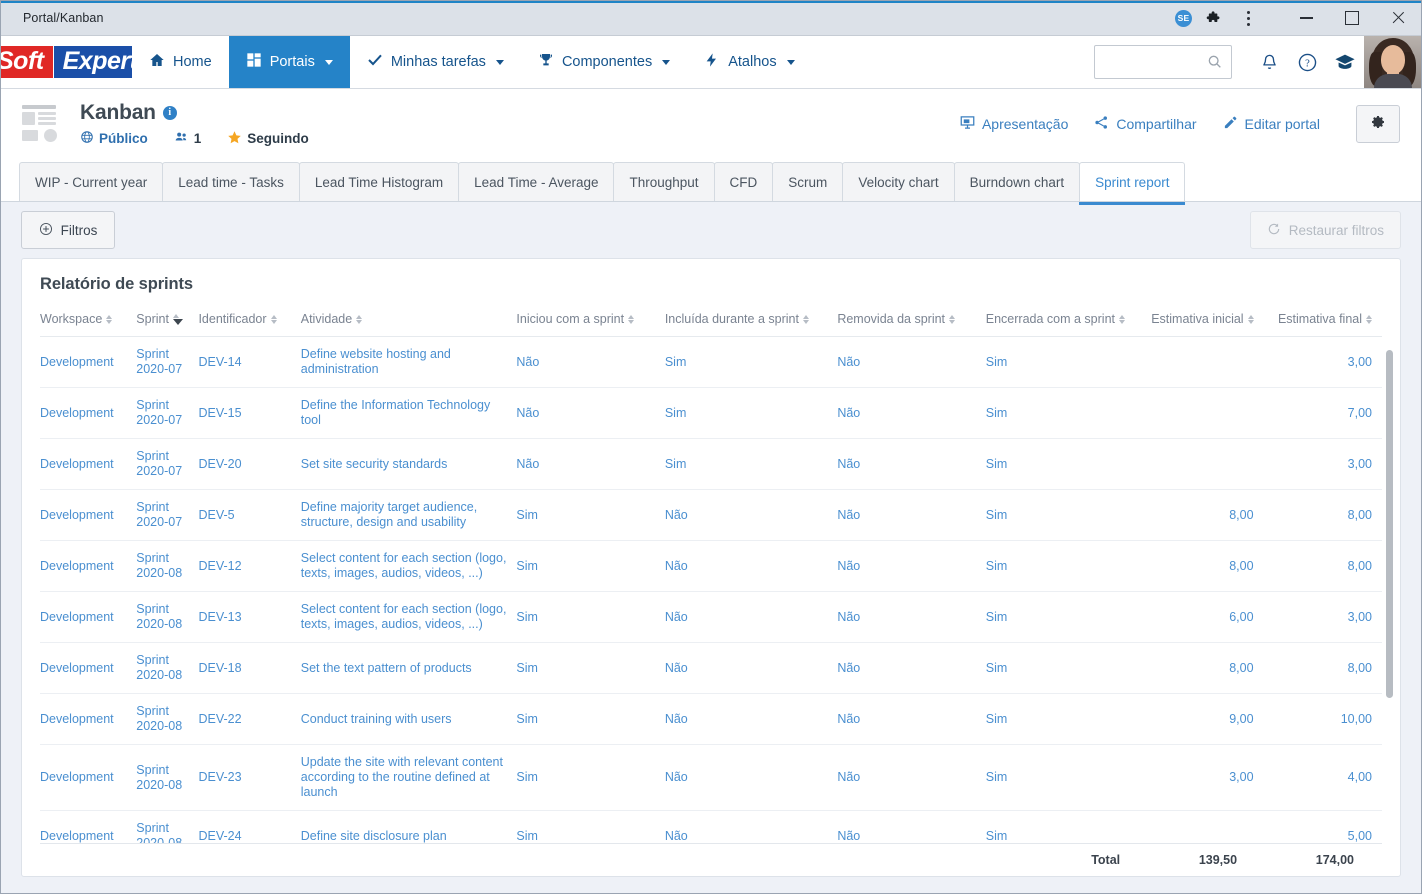 Image resolution: width=1422 pixels, height=894 pixels. Describe the element at coordinates (1271, 124) in the screenshot. I see `edit-portal-button: Editar portal` at that location.